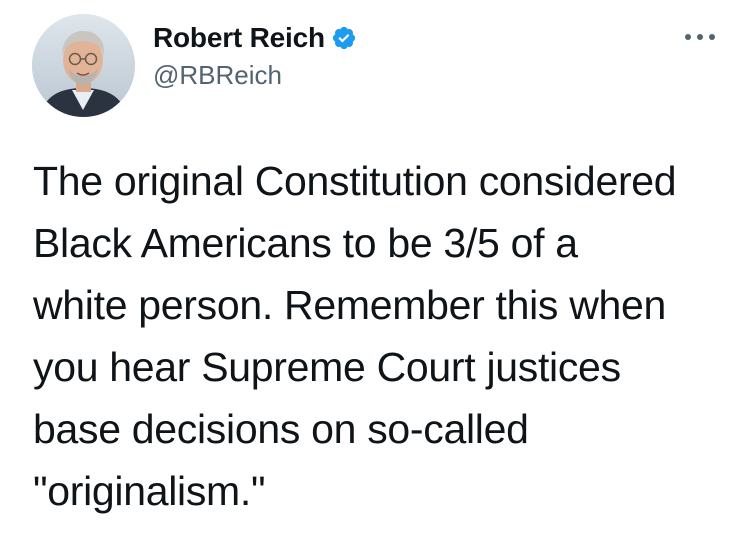 This screenshot has width=750, height=536. What do you see at coordinates (217, 75) in the screenshot?
I see `author-handle: @RBReich` at bounding box center [217, 75].